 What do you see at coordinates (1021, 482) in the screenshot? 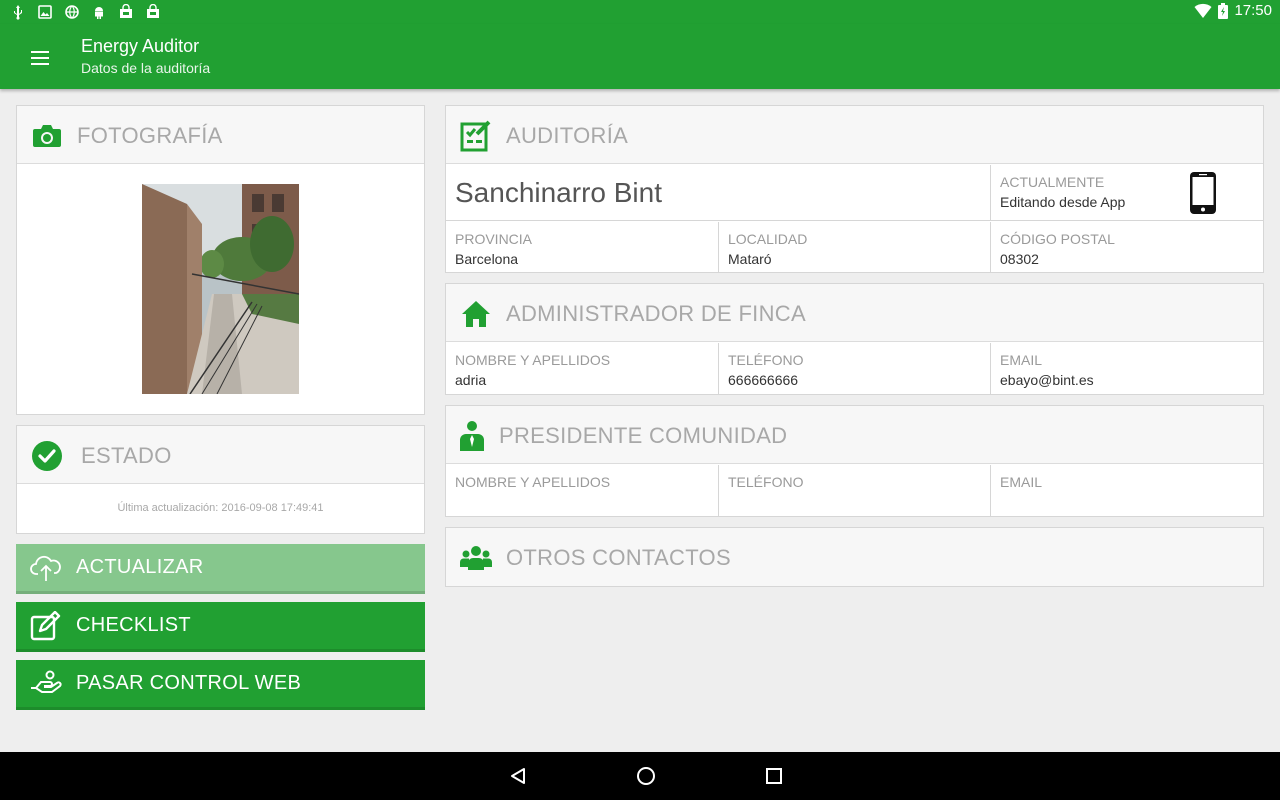
I see `president-email-label: EMAIL` at bounding box center [1021, 482].